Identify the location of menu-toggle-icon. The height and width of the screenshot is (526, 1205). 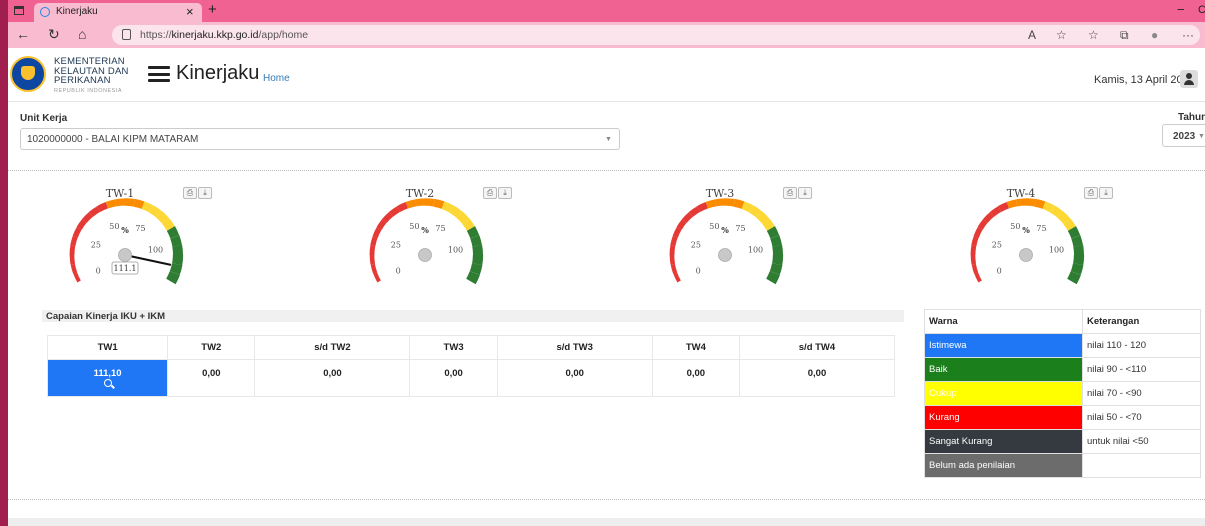
(159, 74).